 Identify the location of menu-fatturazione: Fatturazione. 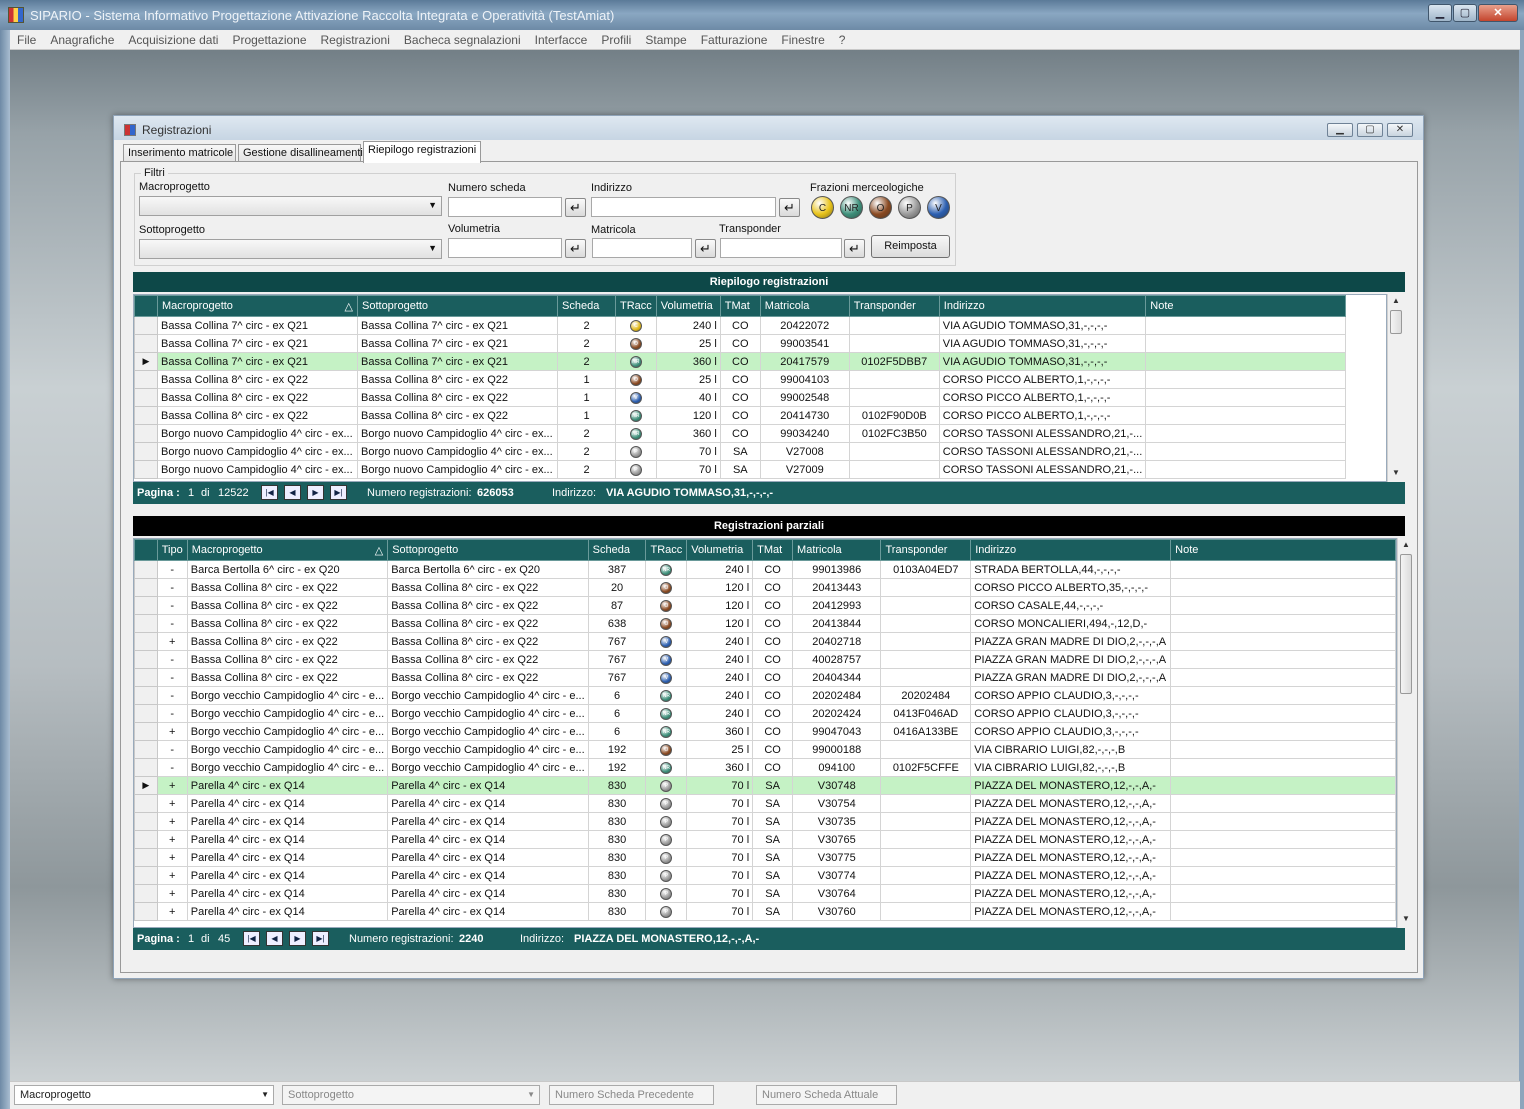
(734, 40).